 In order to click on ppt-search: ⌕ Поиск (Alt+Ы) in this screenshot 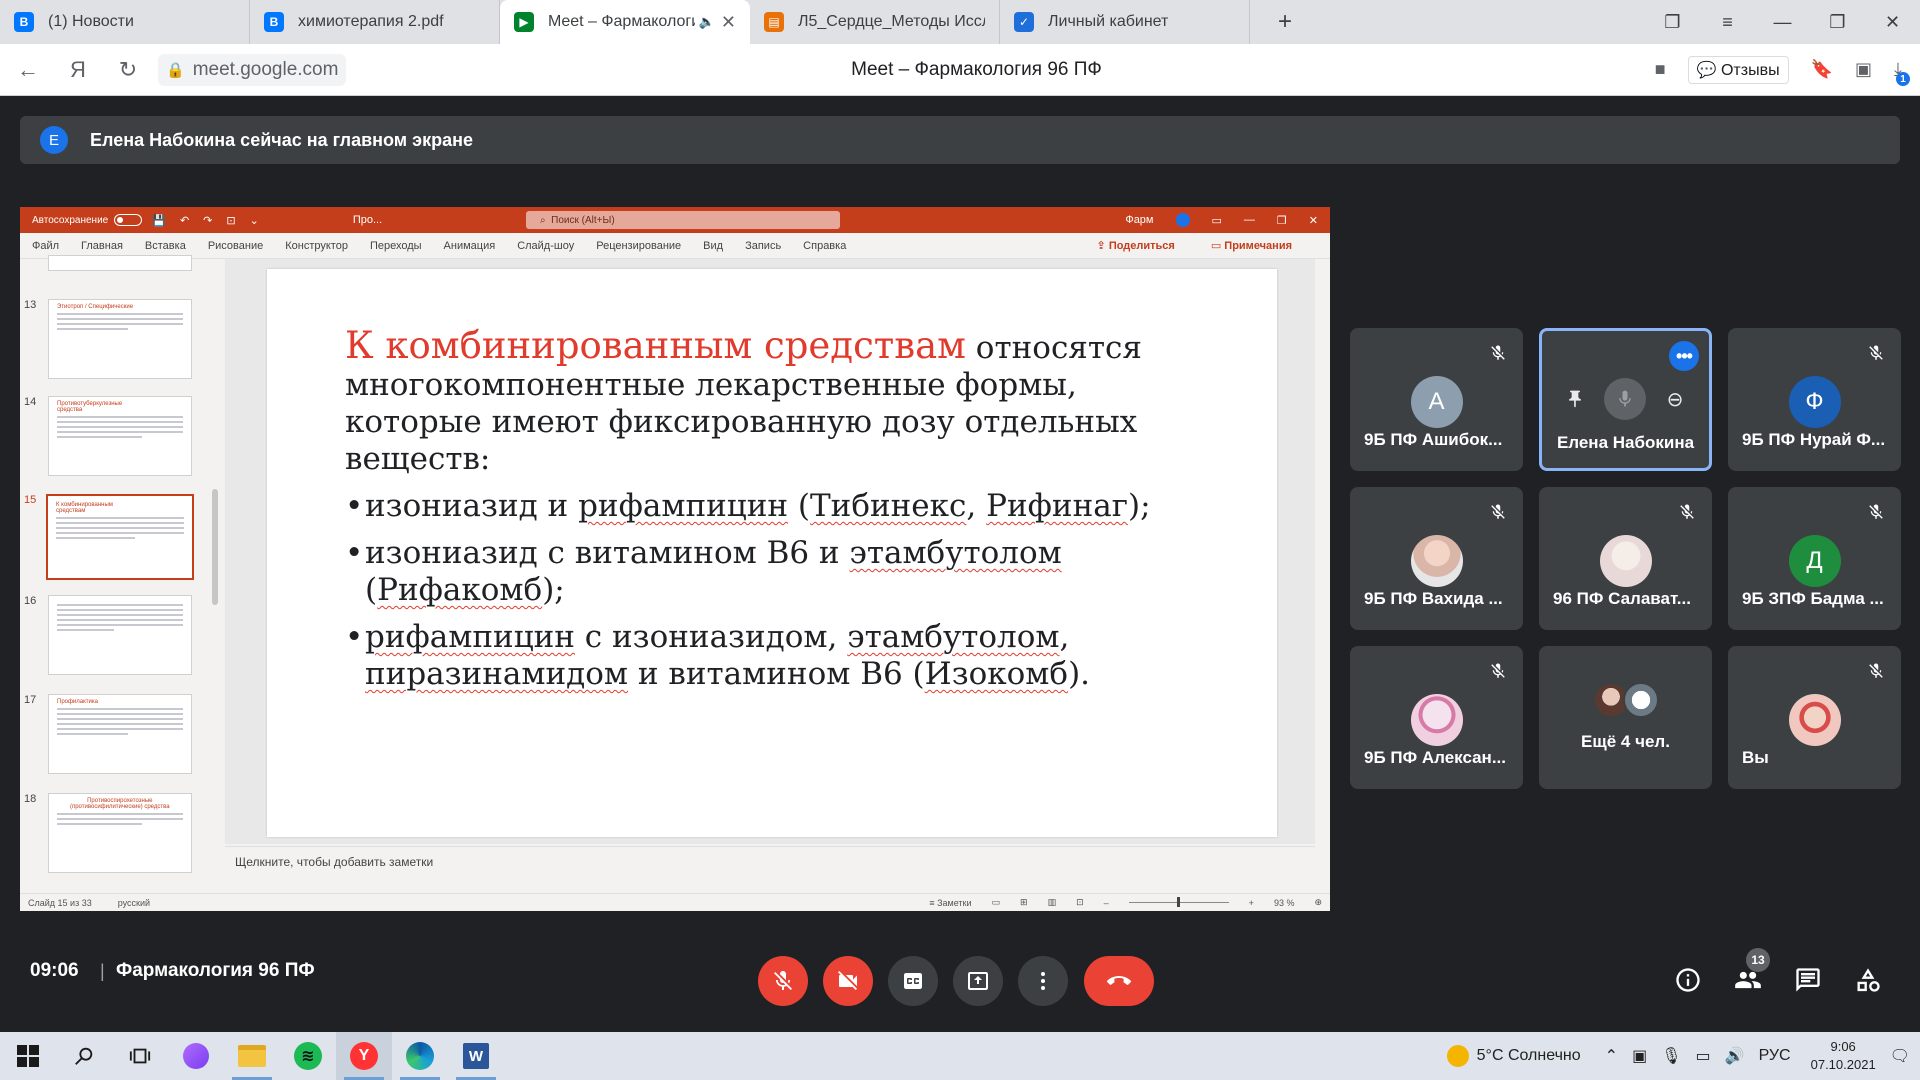, I will do `click(683, 220)`.